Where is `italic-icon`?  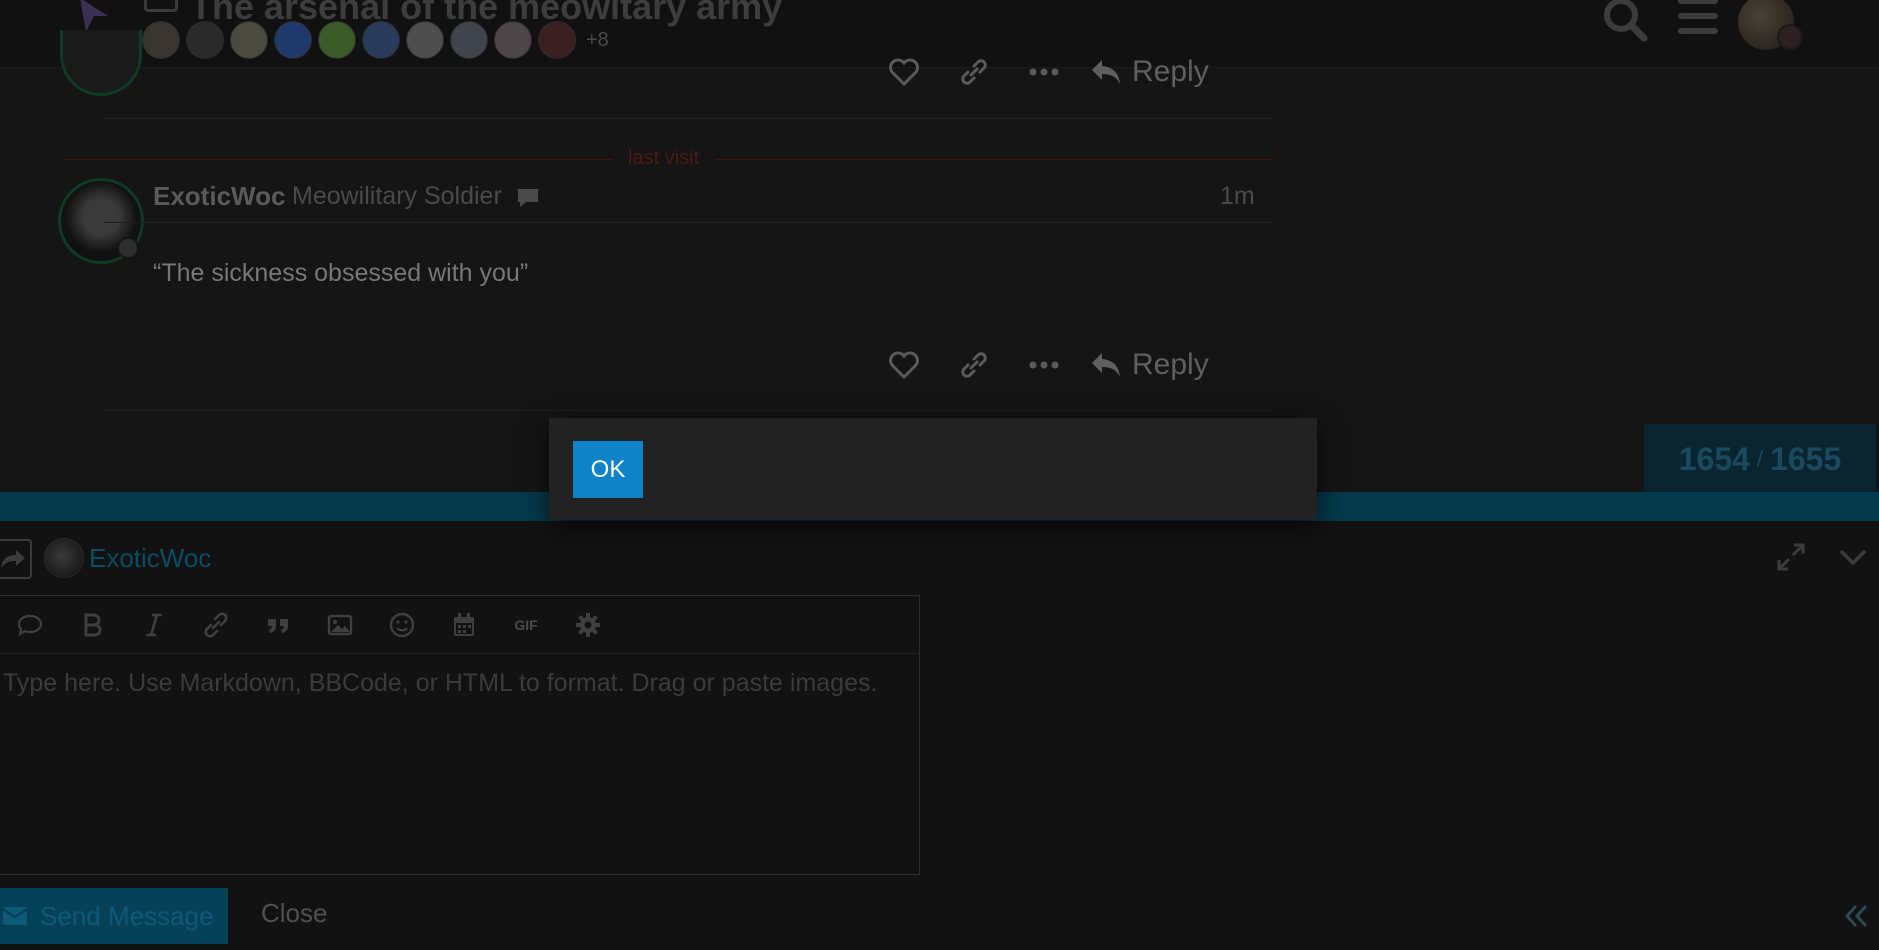
italic-icon is located at coordinates (154, 624).